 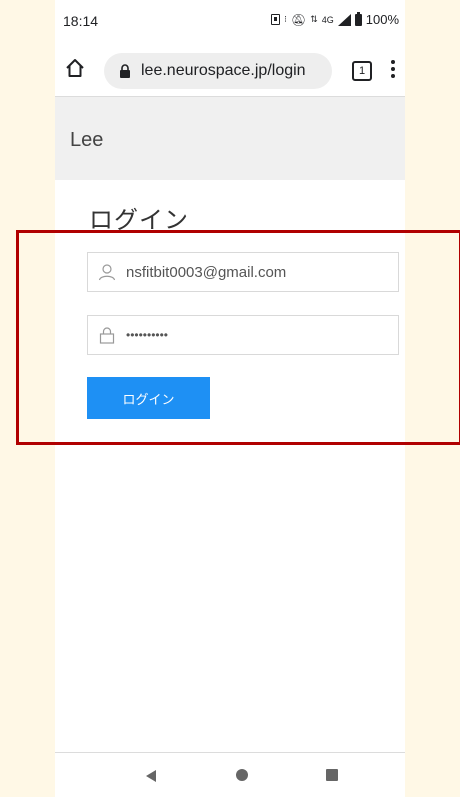 What do you see at coordinates (75, 68) in the screenshot?
I see `home-icon` at bounding box center [75, 68].